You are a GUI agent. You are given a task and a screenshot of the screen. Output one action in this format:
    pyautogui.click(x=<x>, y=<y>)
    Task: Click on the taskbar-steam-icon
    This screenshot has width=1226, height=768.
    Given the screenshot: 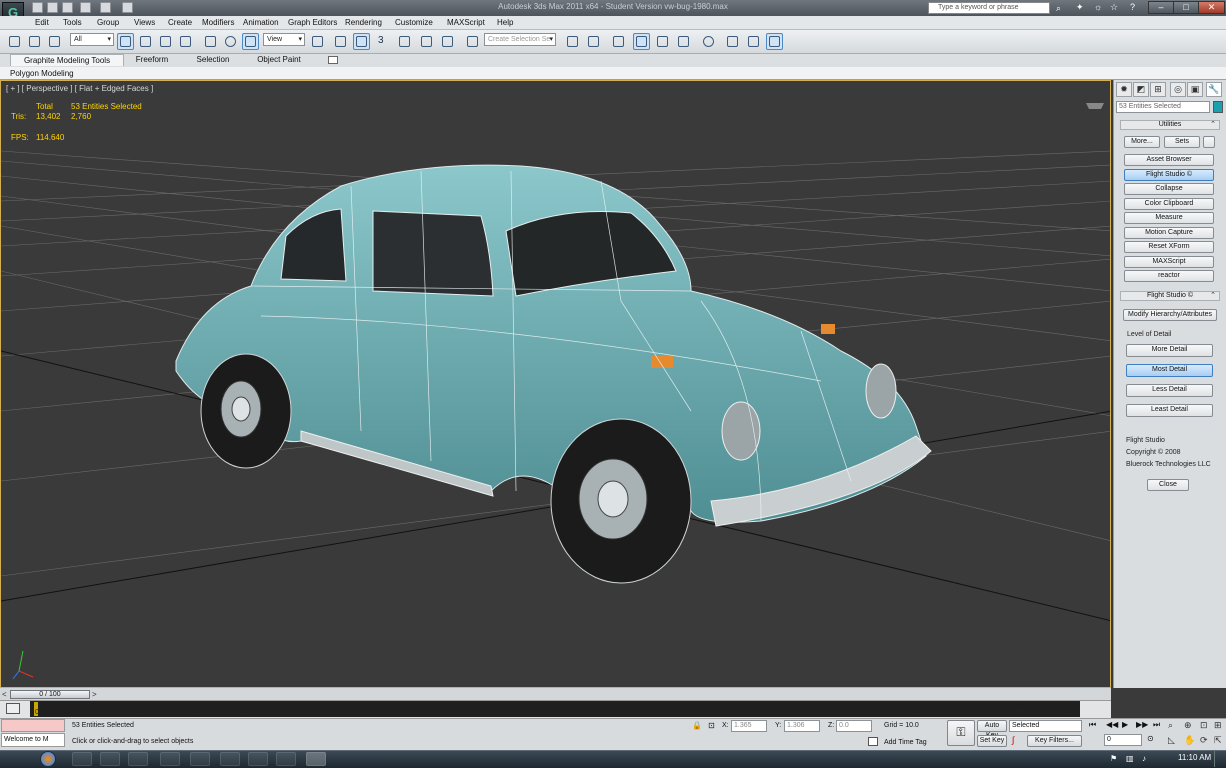 What is the action you would take?
    pyautogui.click(x=200, y=759)
    